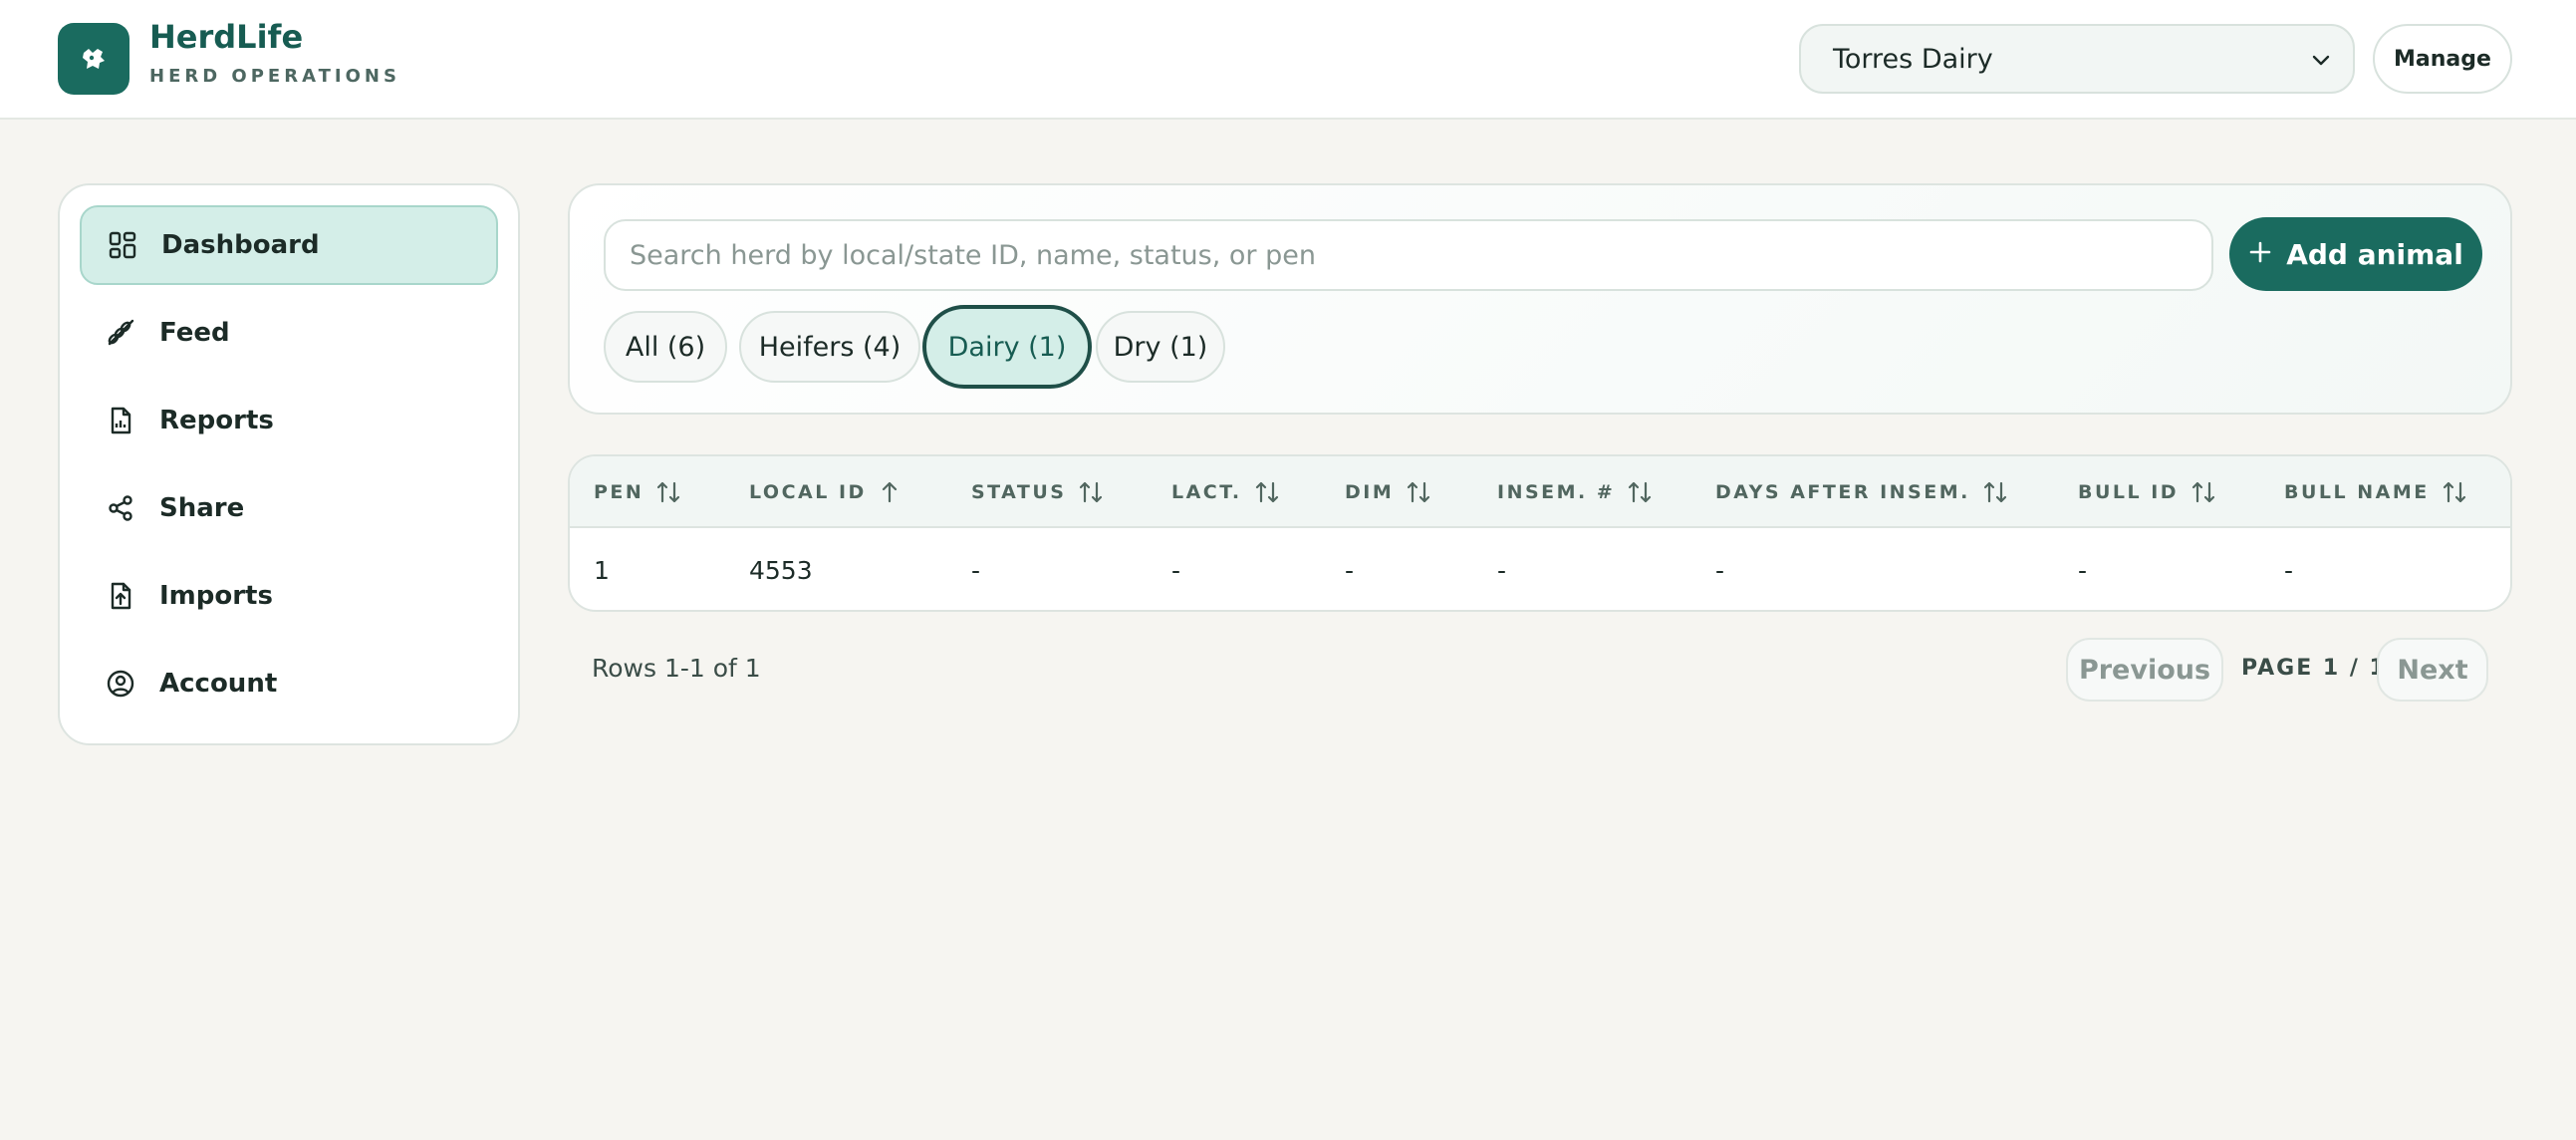 The width and height of the screenshot is (2576, 1140). Describe the element at coordinates (120, 508) in the screenshot. I see `share-icon` at that location.